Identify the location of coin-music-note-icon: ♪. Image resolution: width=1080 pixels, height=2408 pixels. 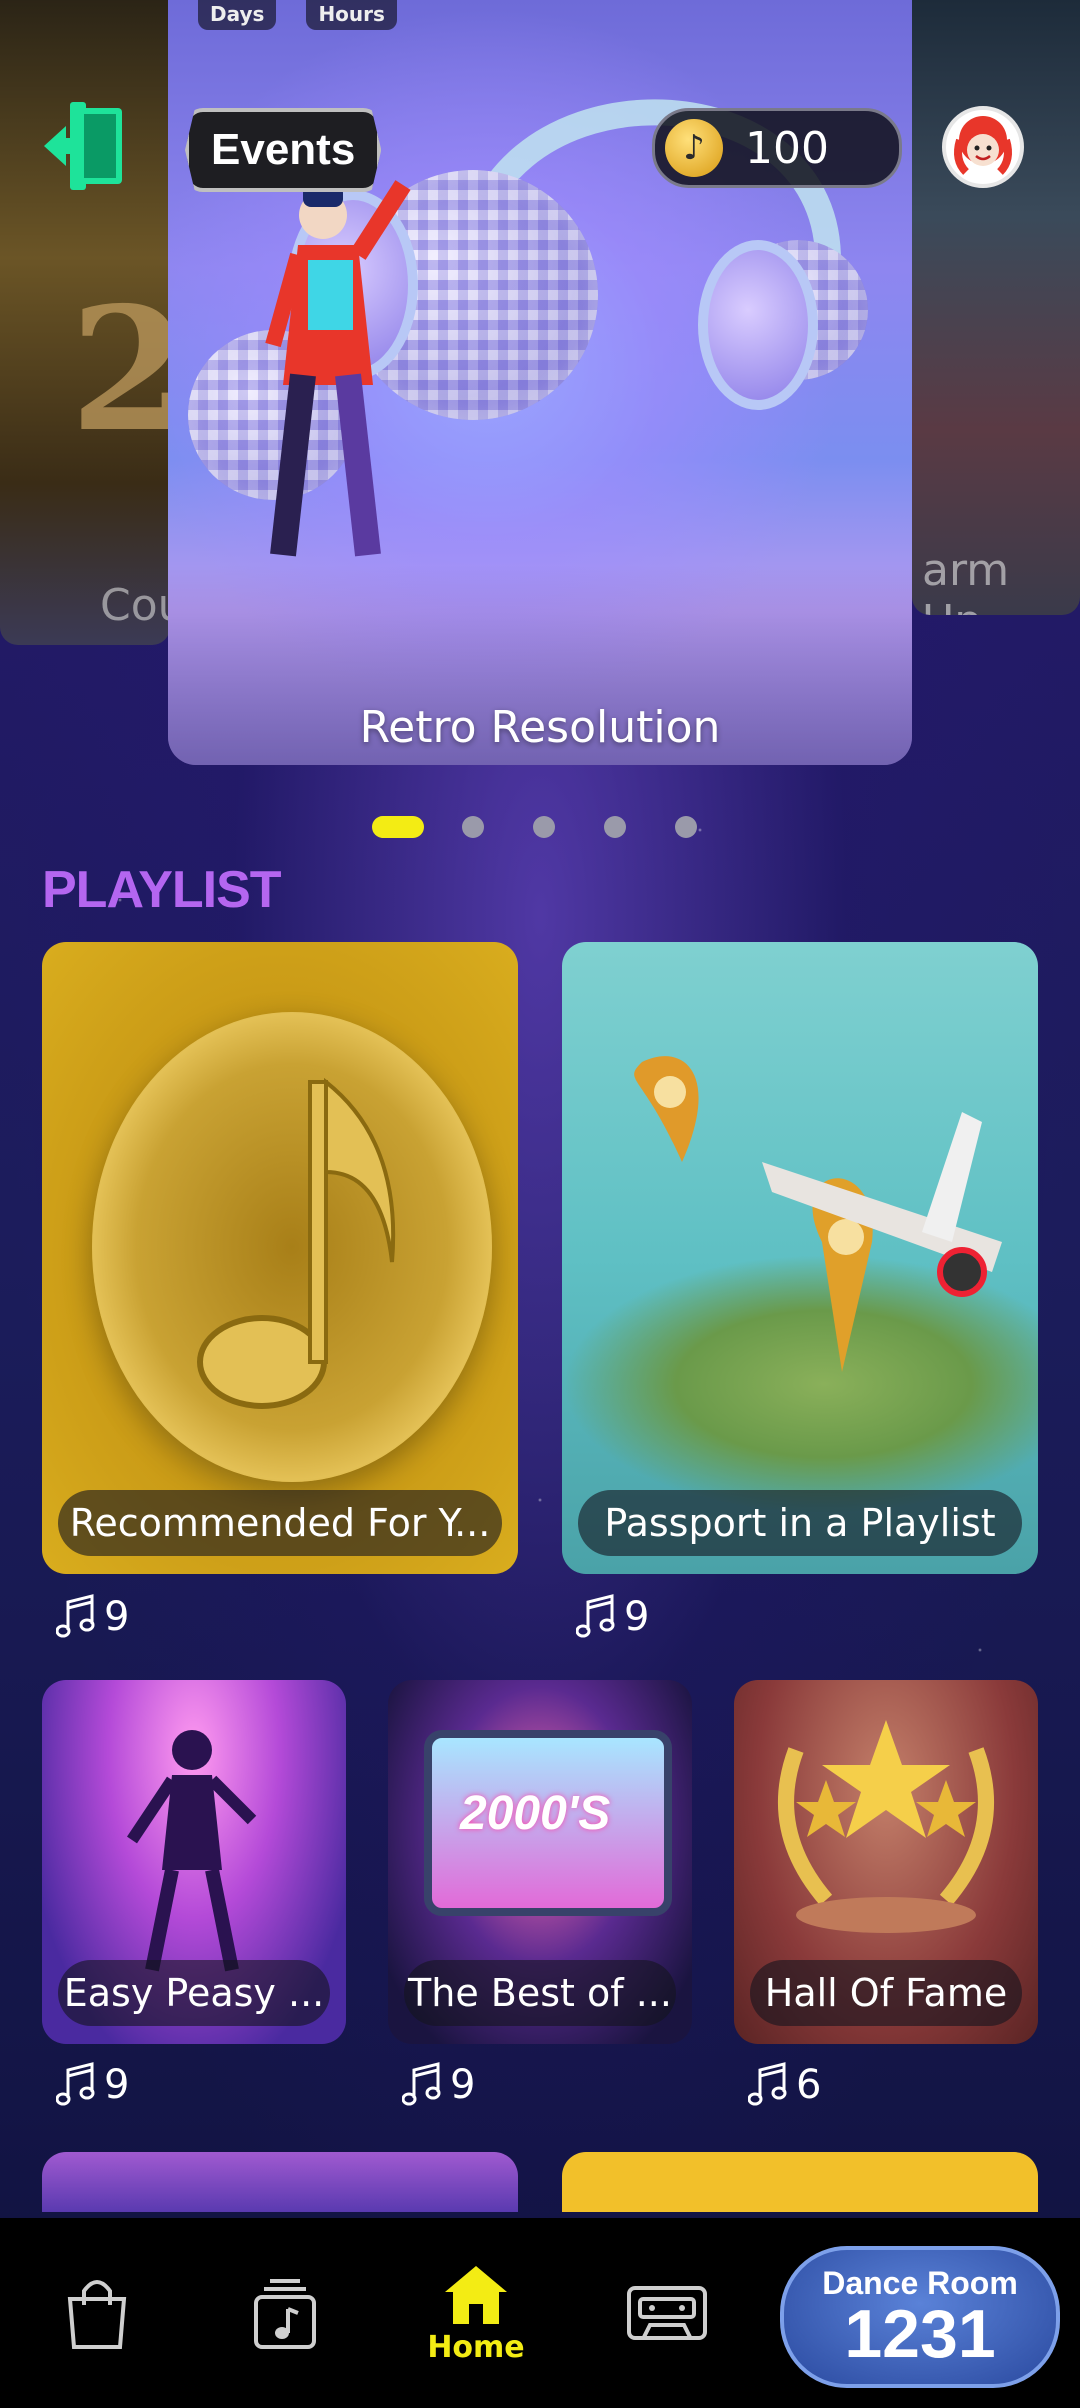
(694, 148).